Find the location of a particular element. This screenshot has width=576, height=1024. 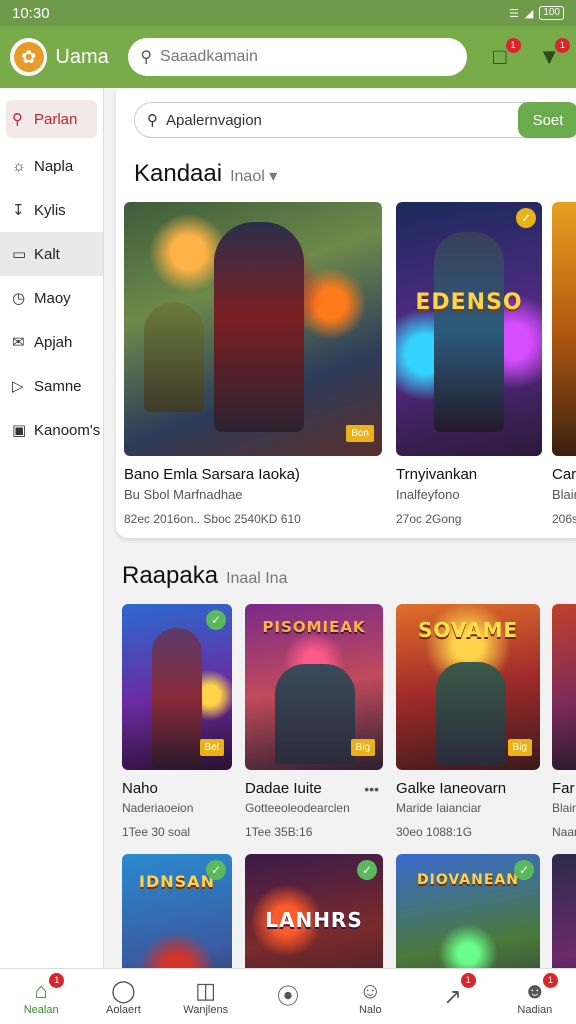

mail-icon: ✉ is located at coordinates (18, 342).